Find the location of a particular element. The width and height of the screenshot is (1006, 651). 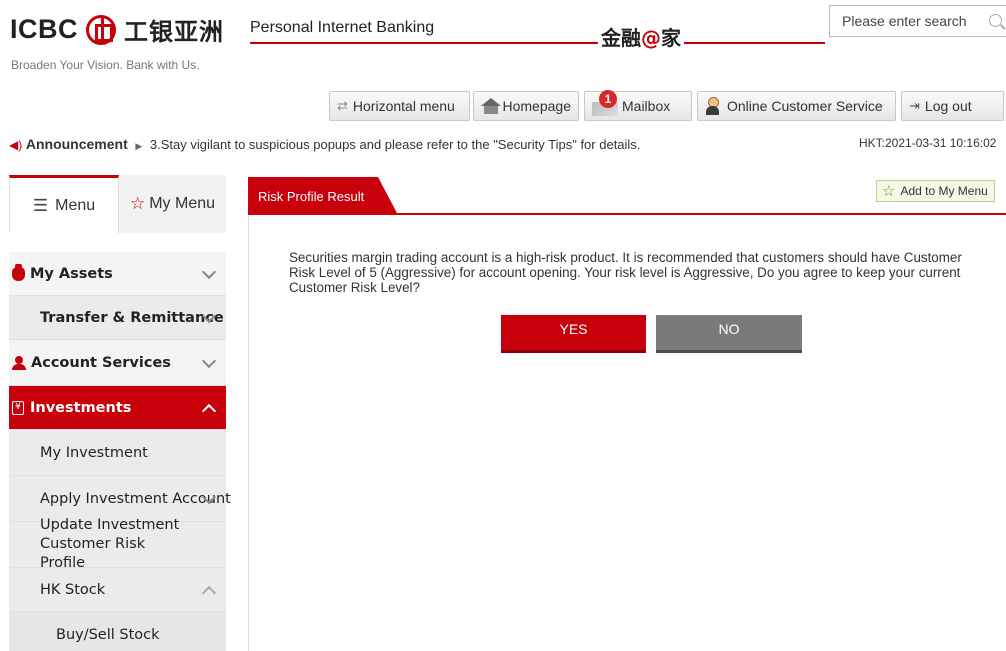

brand-chinese: 金融@家 is located at coordinates (641, 36).